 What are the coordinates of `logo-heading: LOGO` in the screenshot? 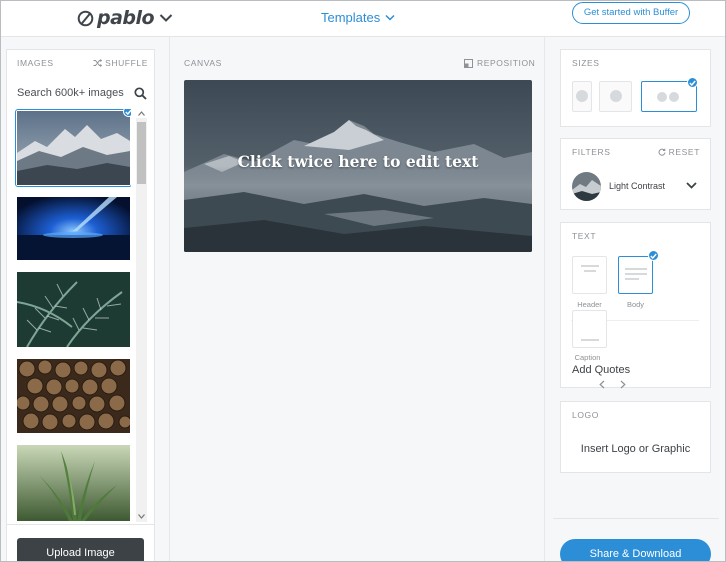 It's located at (585, 415).